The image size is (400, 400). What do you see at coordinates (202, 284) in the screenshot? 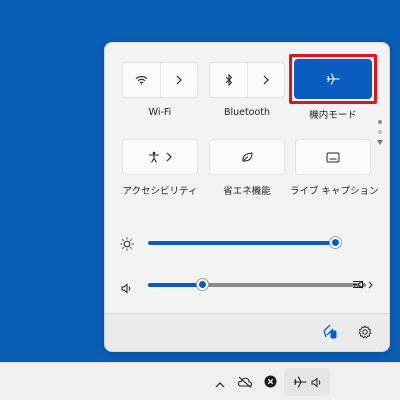
I see `volume-thumb` at bounding box center [202, 284].